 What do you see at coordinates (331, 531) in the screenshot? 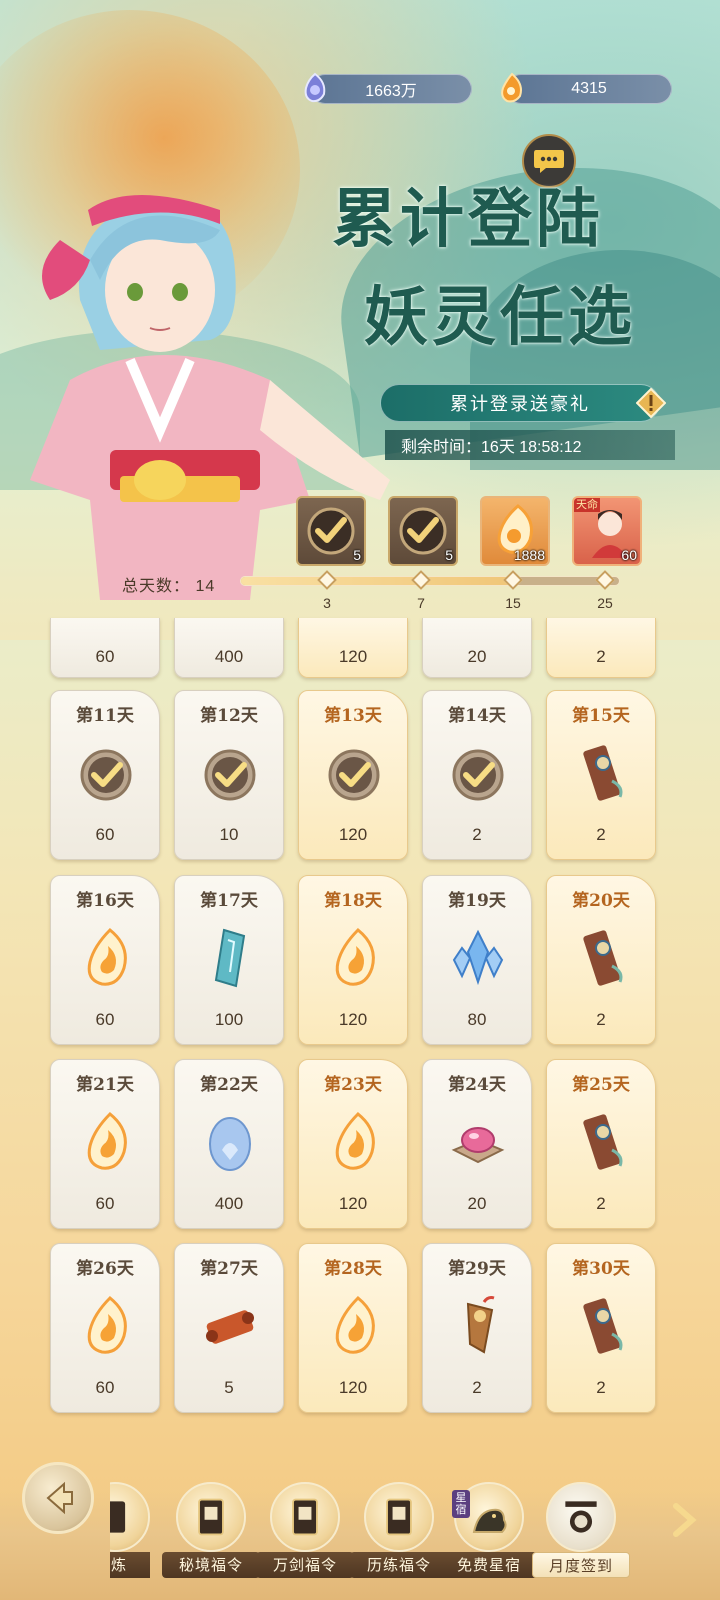
I see `milestone-reward-1: 5` at bounding box center [331, 531].